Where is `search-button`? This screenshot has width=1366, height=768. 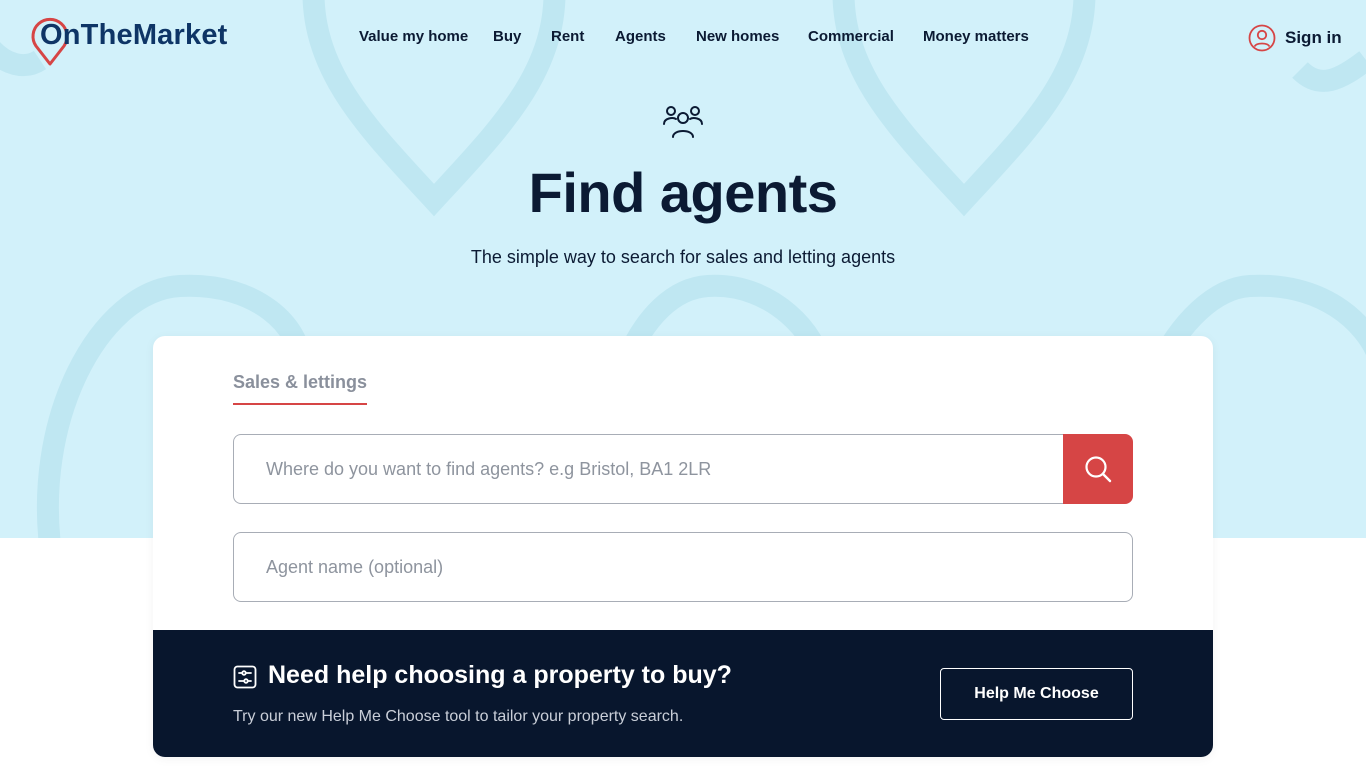
search-button is located at coordinates (1098, 469).